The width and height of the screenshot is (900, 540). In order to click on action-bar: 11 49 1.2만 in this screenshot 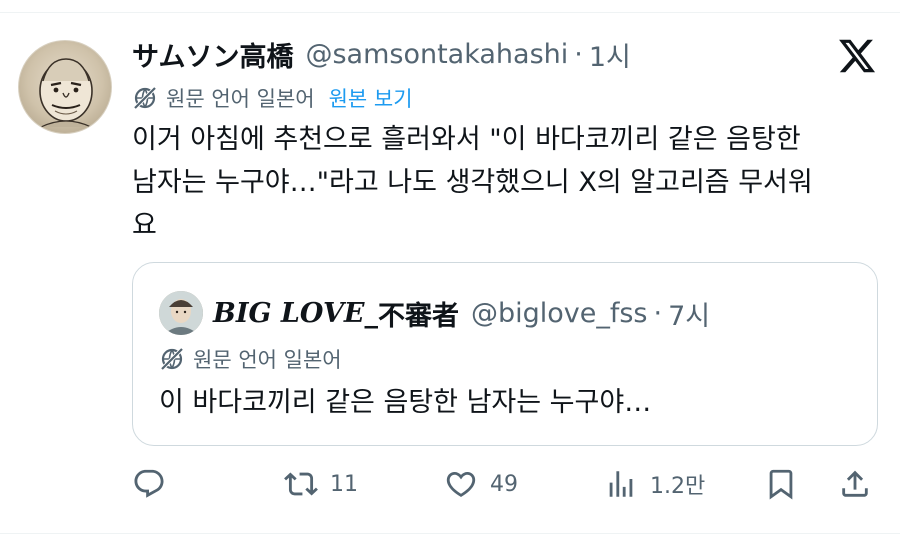, I will do `click(505, 484)`.